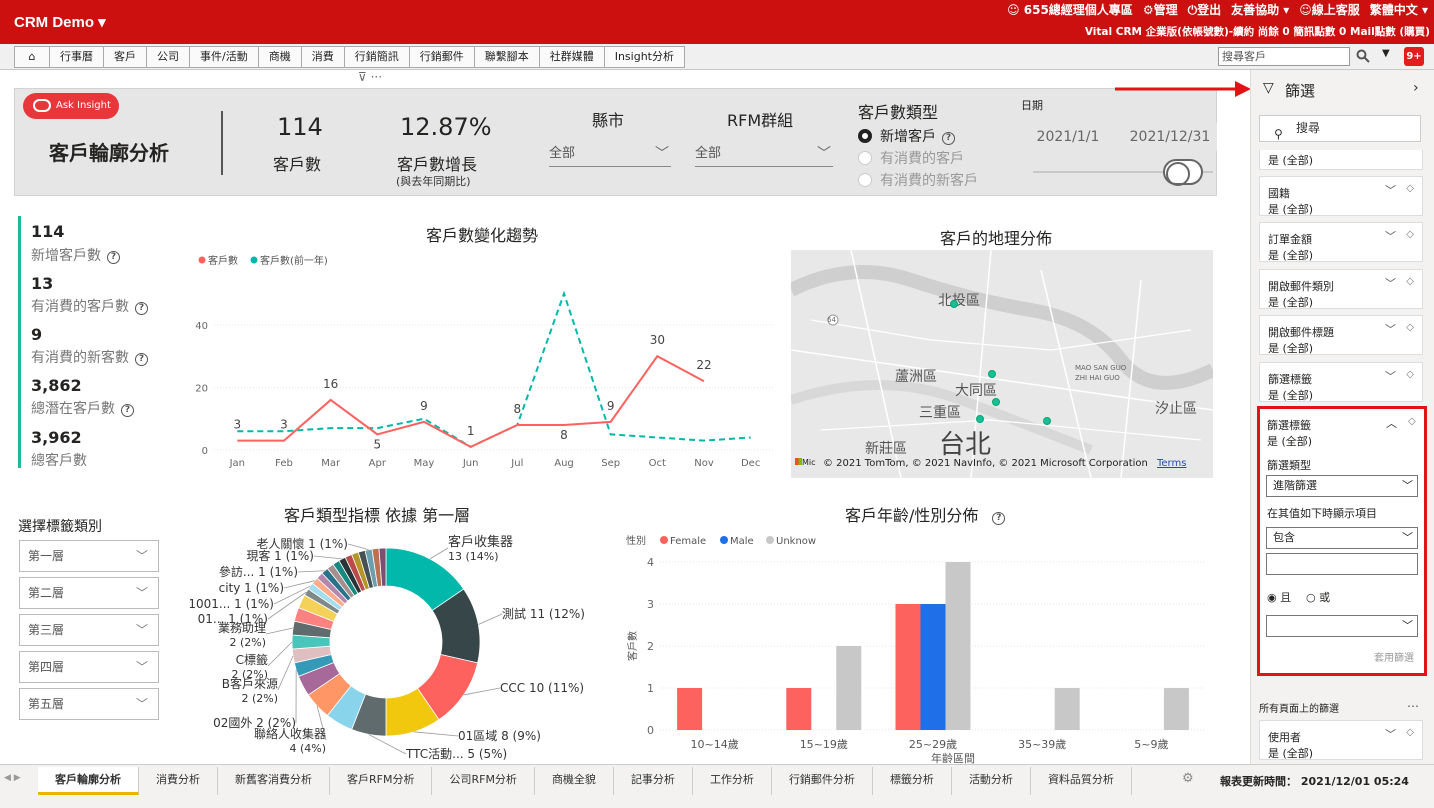  I want to click on notification-badge: 9+, so click(1414, 56).